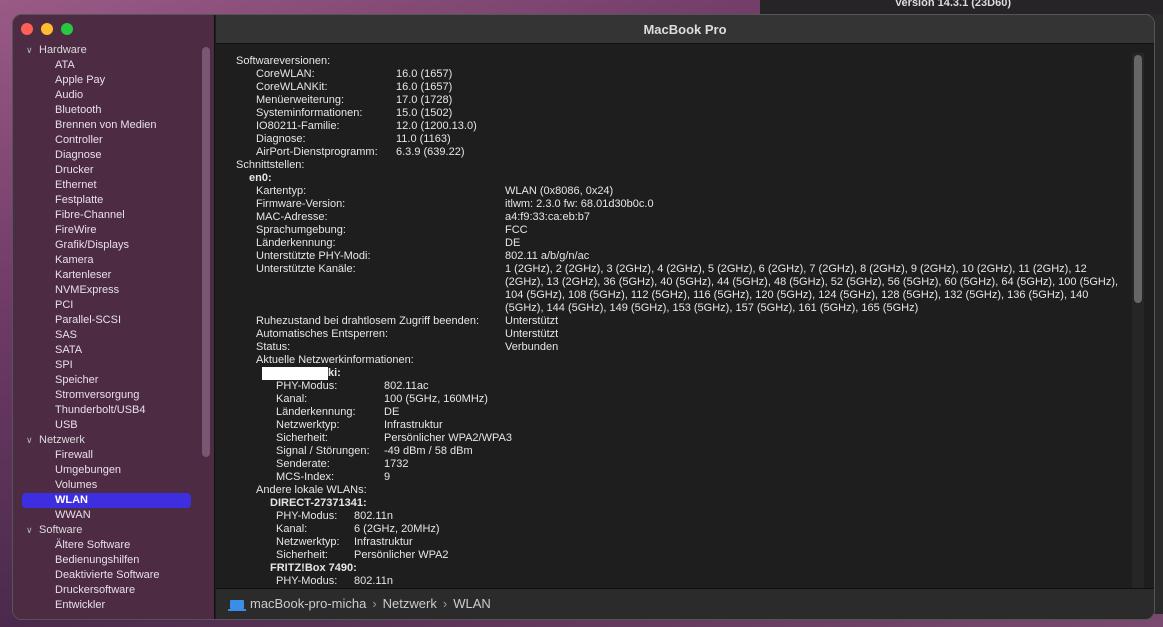  I want to click on sidebar-category-label: Netzwerk, so click(62, 440).